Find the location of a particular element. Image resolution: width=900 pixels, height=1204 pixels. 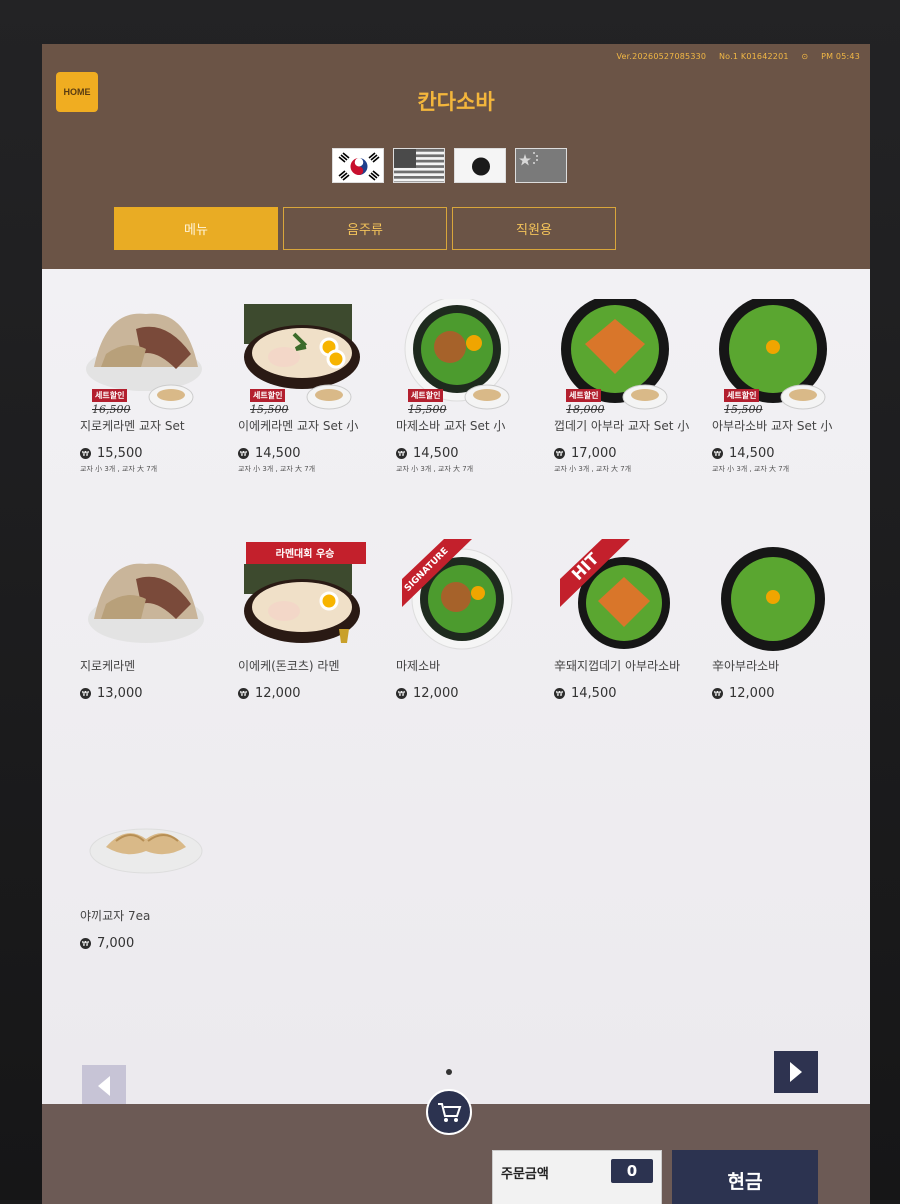

menu-item: 辛아부라소바 ₩12,000 is located at coordinates (787, 620).